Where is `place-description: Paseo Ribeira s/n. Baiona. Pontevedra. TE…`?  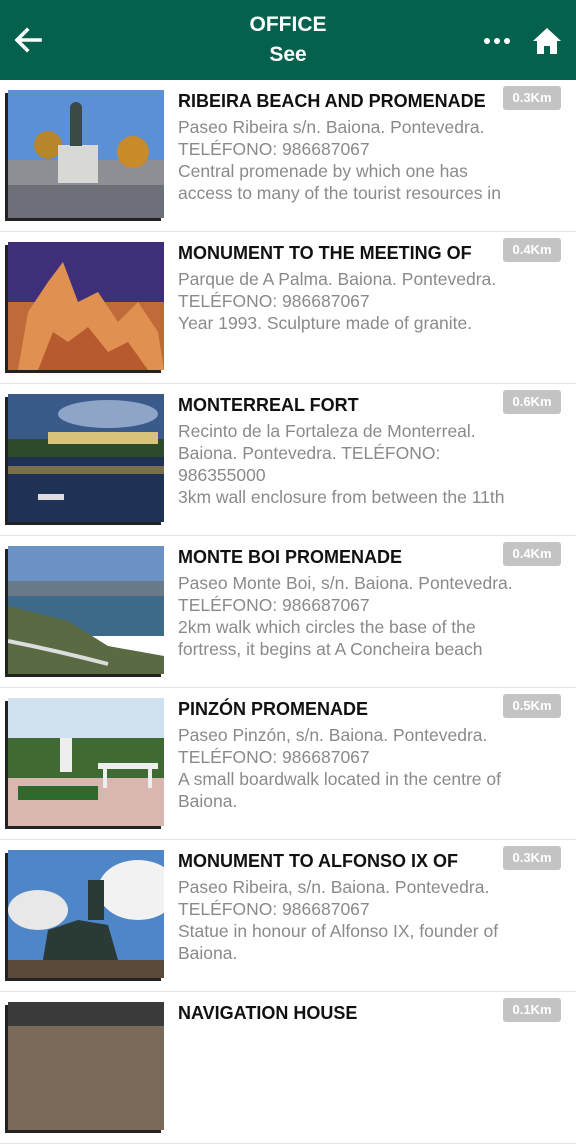 place-description: Paseo Ribeira s/n. Baiona. Pontevedra. TE… is located at coordinates (339, 160).